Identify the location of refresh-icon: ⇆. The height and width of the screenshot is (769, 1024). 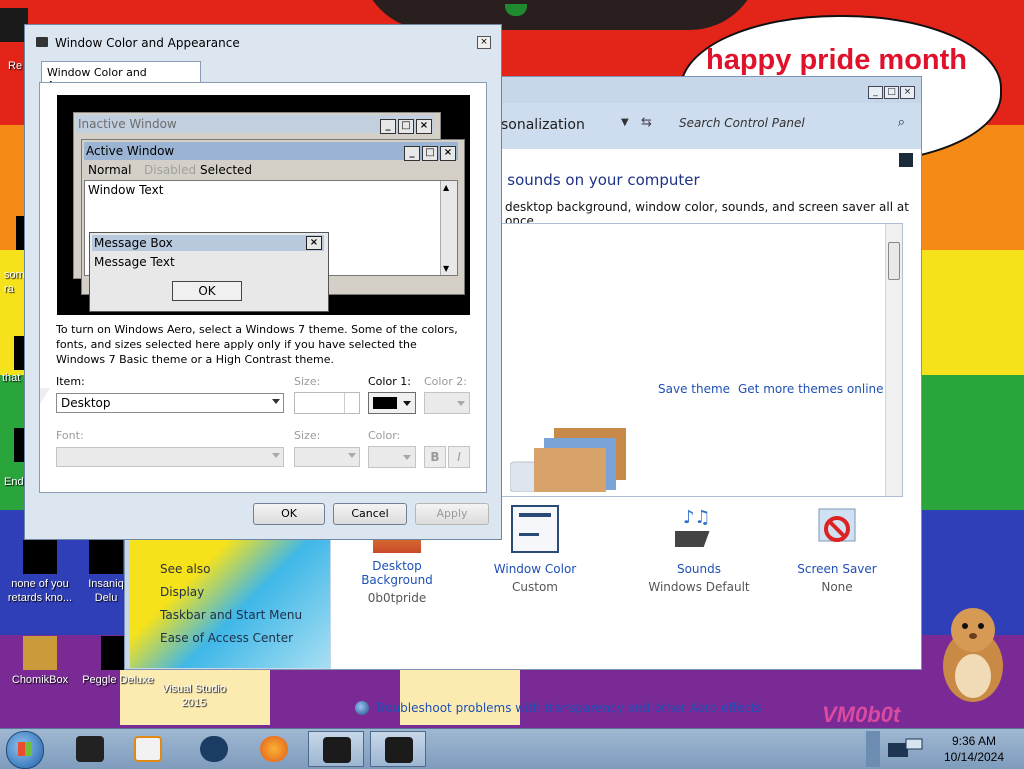
(646, 122).